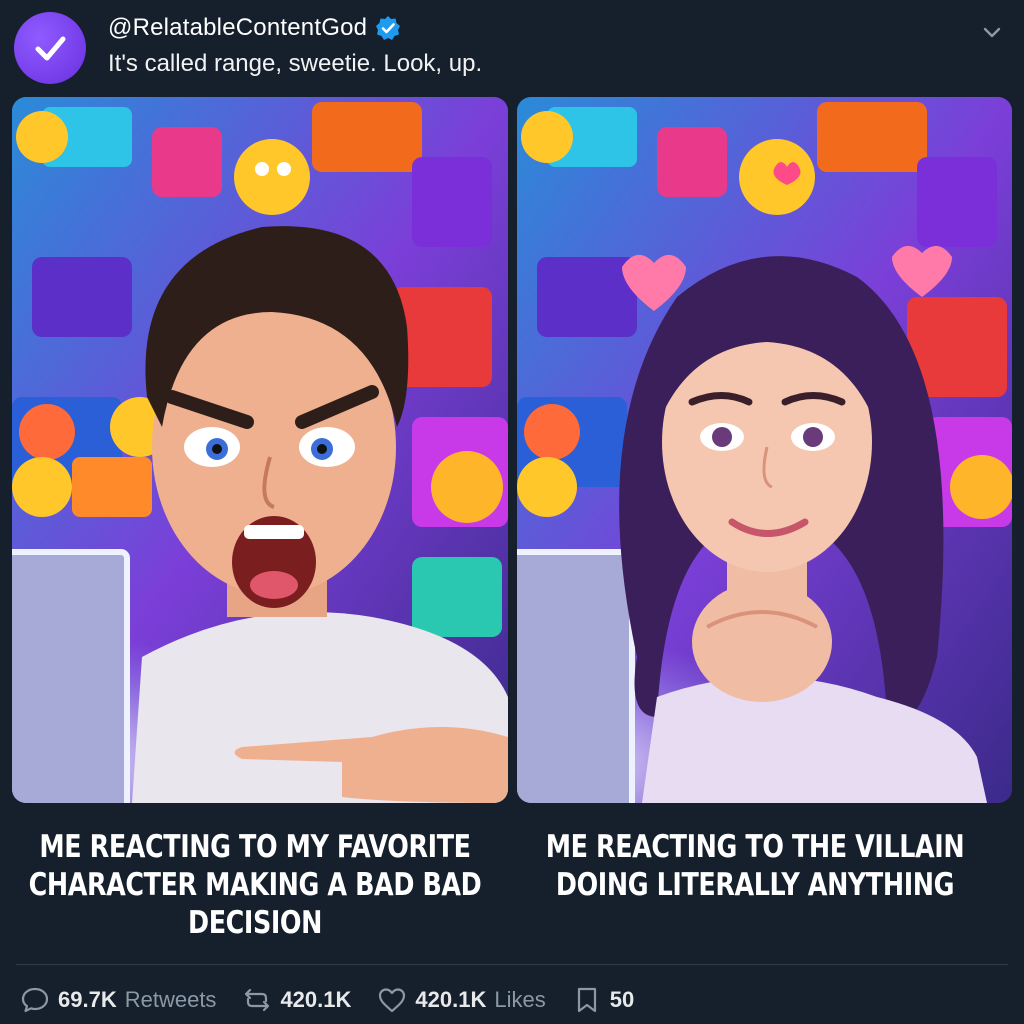 This screenshot has height=1024, width=1024. I want to click on avatar, so click(50, 48).